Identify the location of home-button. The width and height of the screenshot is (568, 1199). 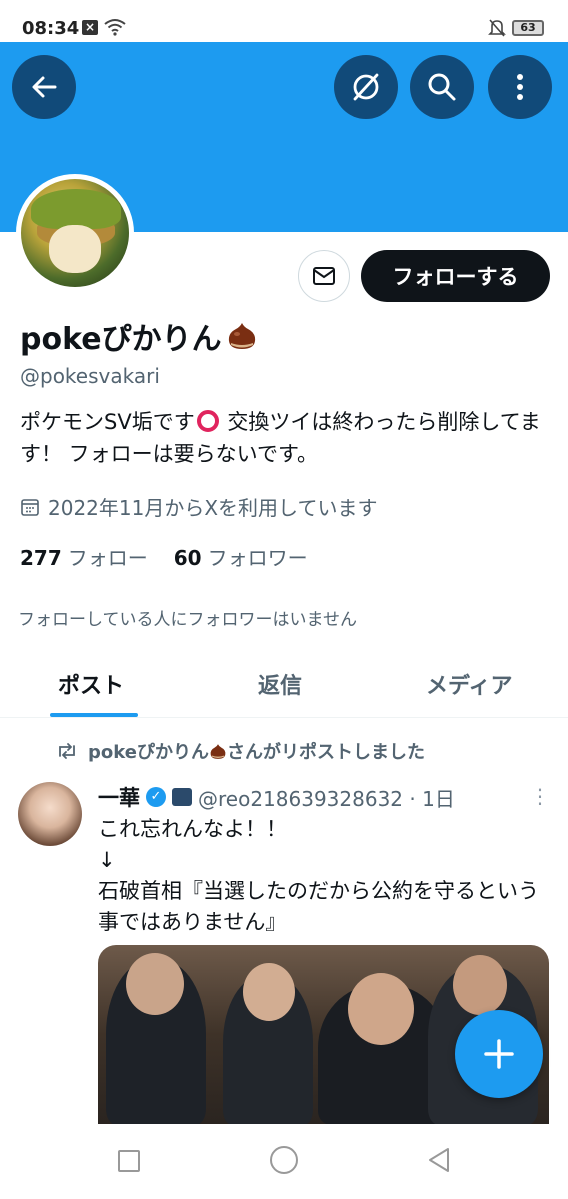
(284, 1160).